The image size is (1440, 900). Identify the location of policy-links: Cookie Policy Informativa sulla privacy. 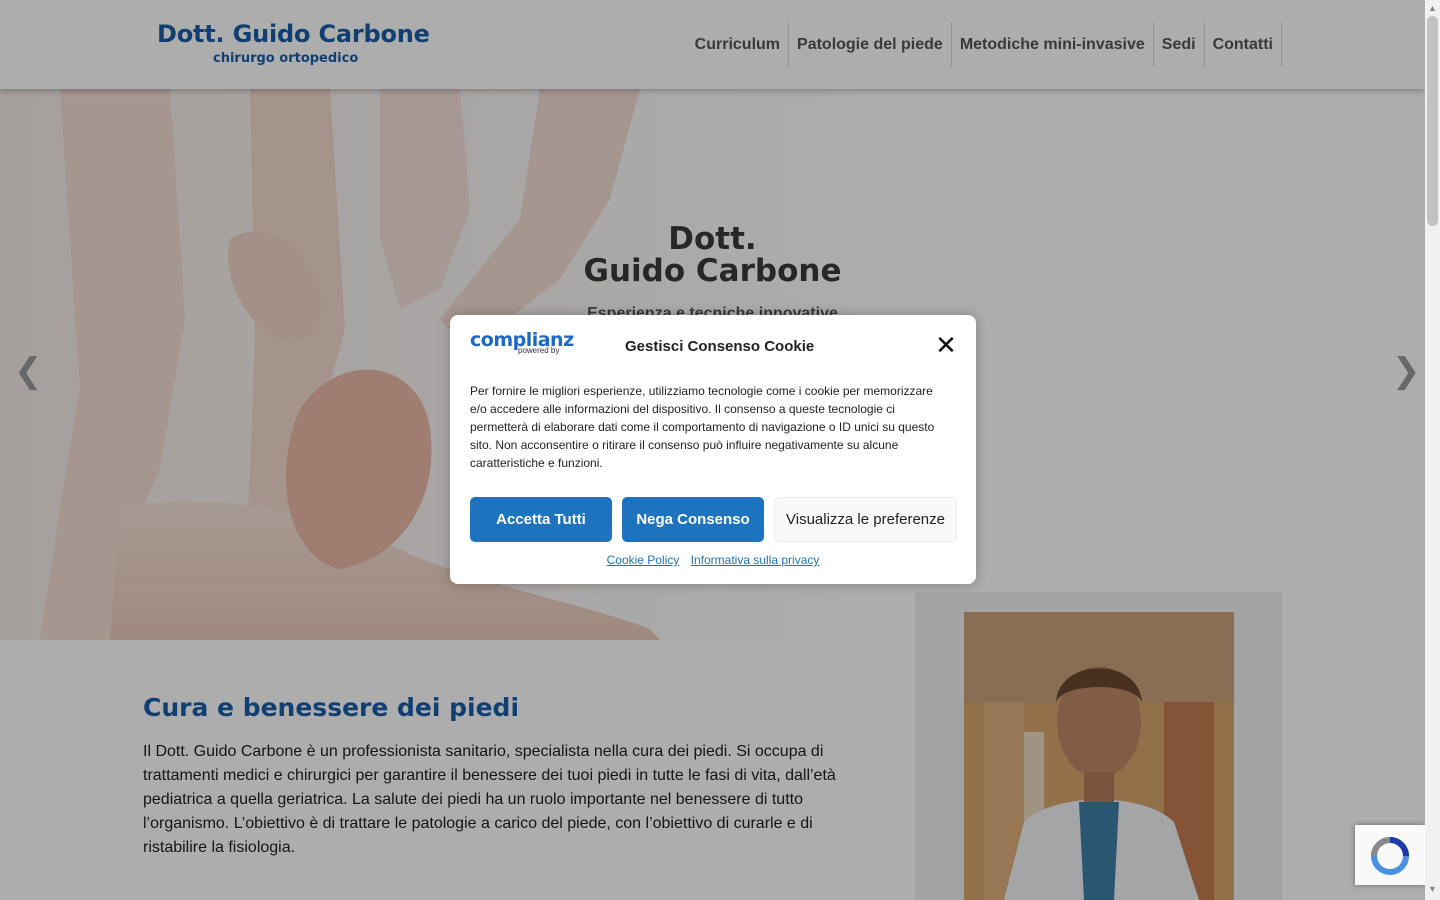
(713, 560).